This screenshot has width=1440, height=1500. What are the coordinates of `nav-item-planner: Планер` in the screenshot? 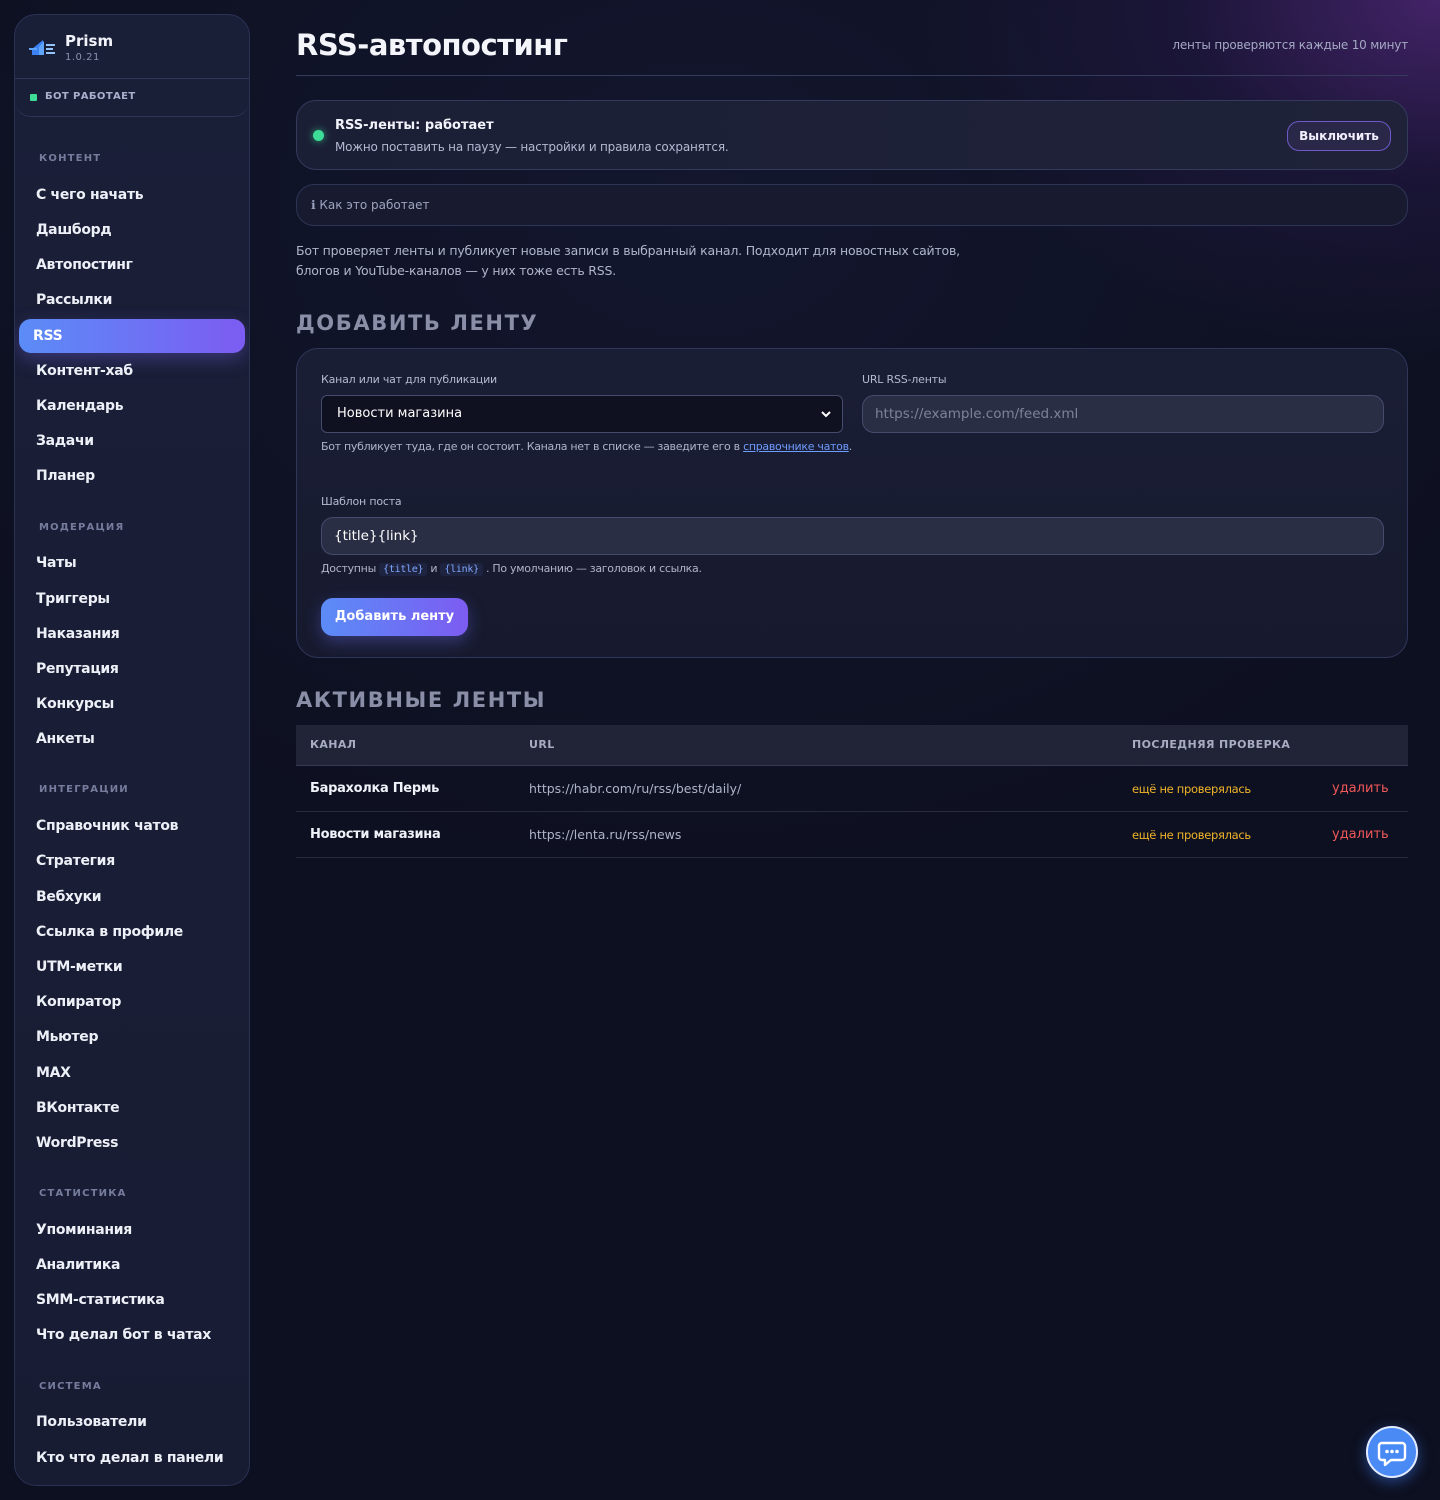 It's located at (132, 476).